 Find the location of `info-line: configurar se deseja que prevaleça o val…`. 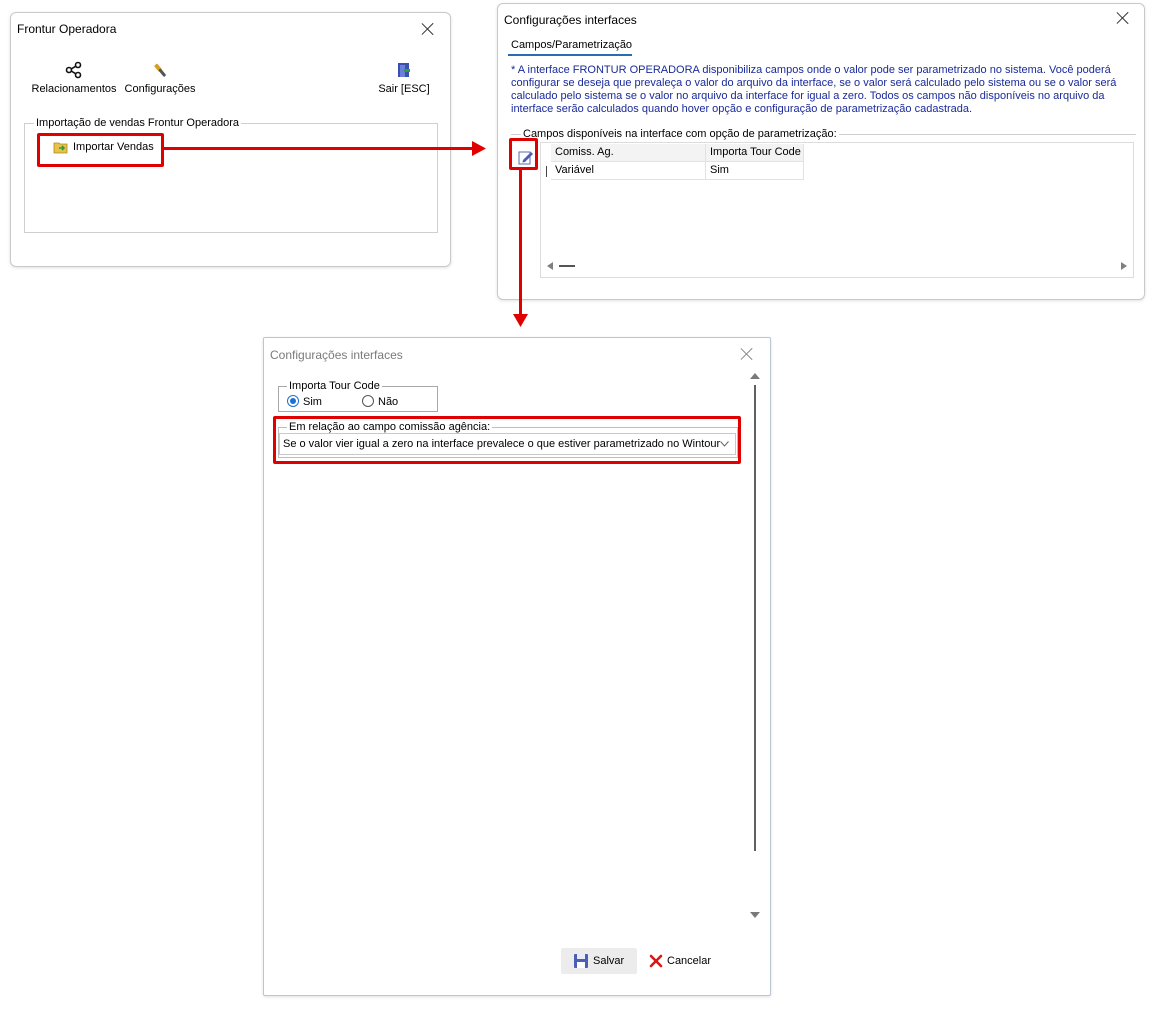

info-line: configurar se deseja que prevaleça o val… is located at coordinates (814, 83).